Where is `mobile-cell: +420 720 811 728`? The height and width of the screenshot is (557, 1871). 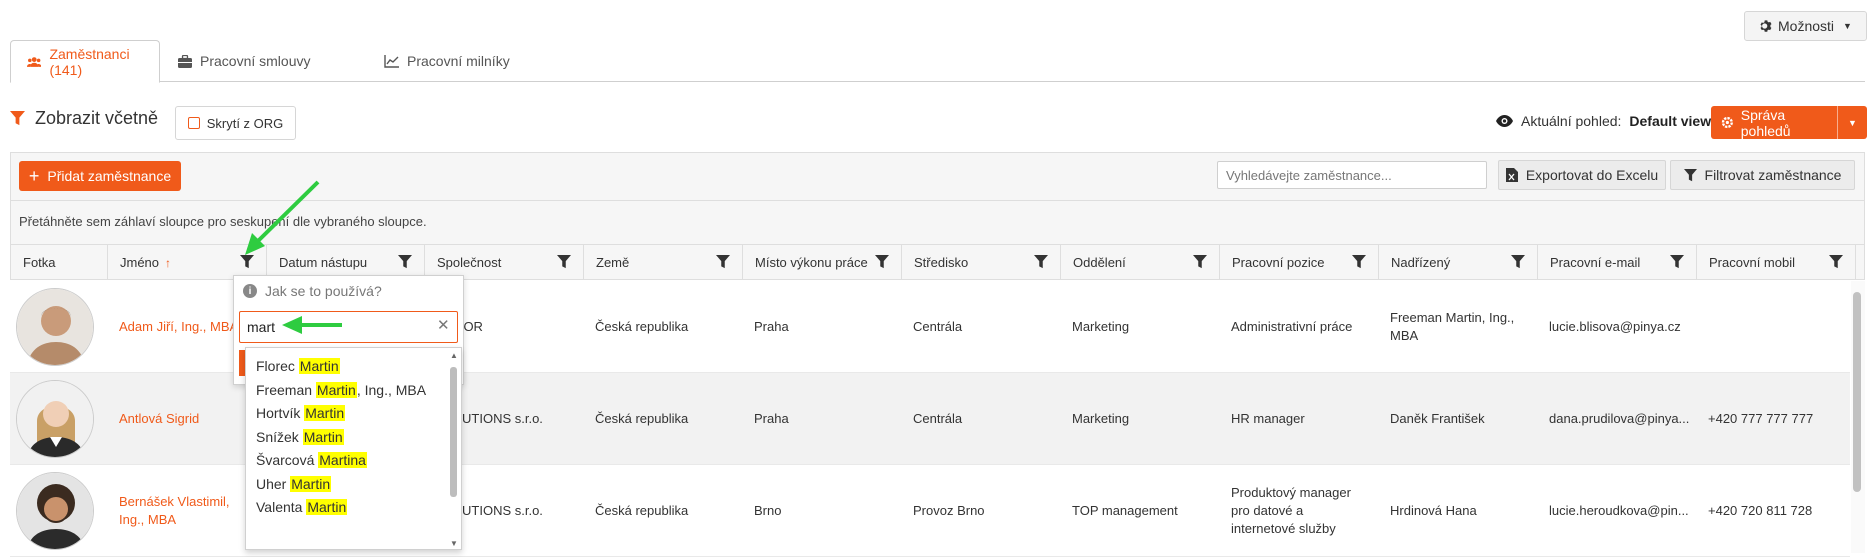 mobile-cell: +420 720 811 728 is located at coordinates (1760, 510).